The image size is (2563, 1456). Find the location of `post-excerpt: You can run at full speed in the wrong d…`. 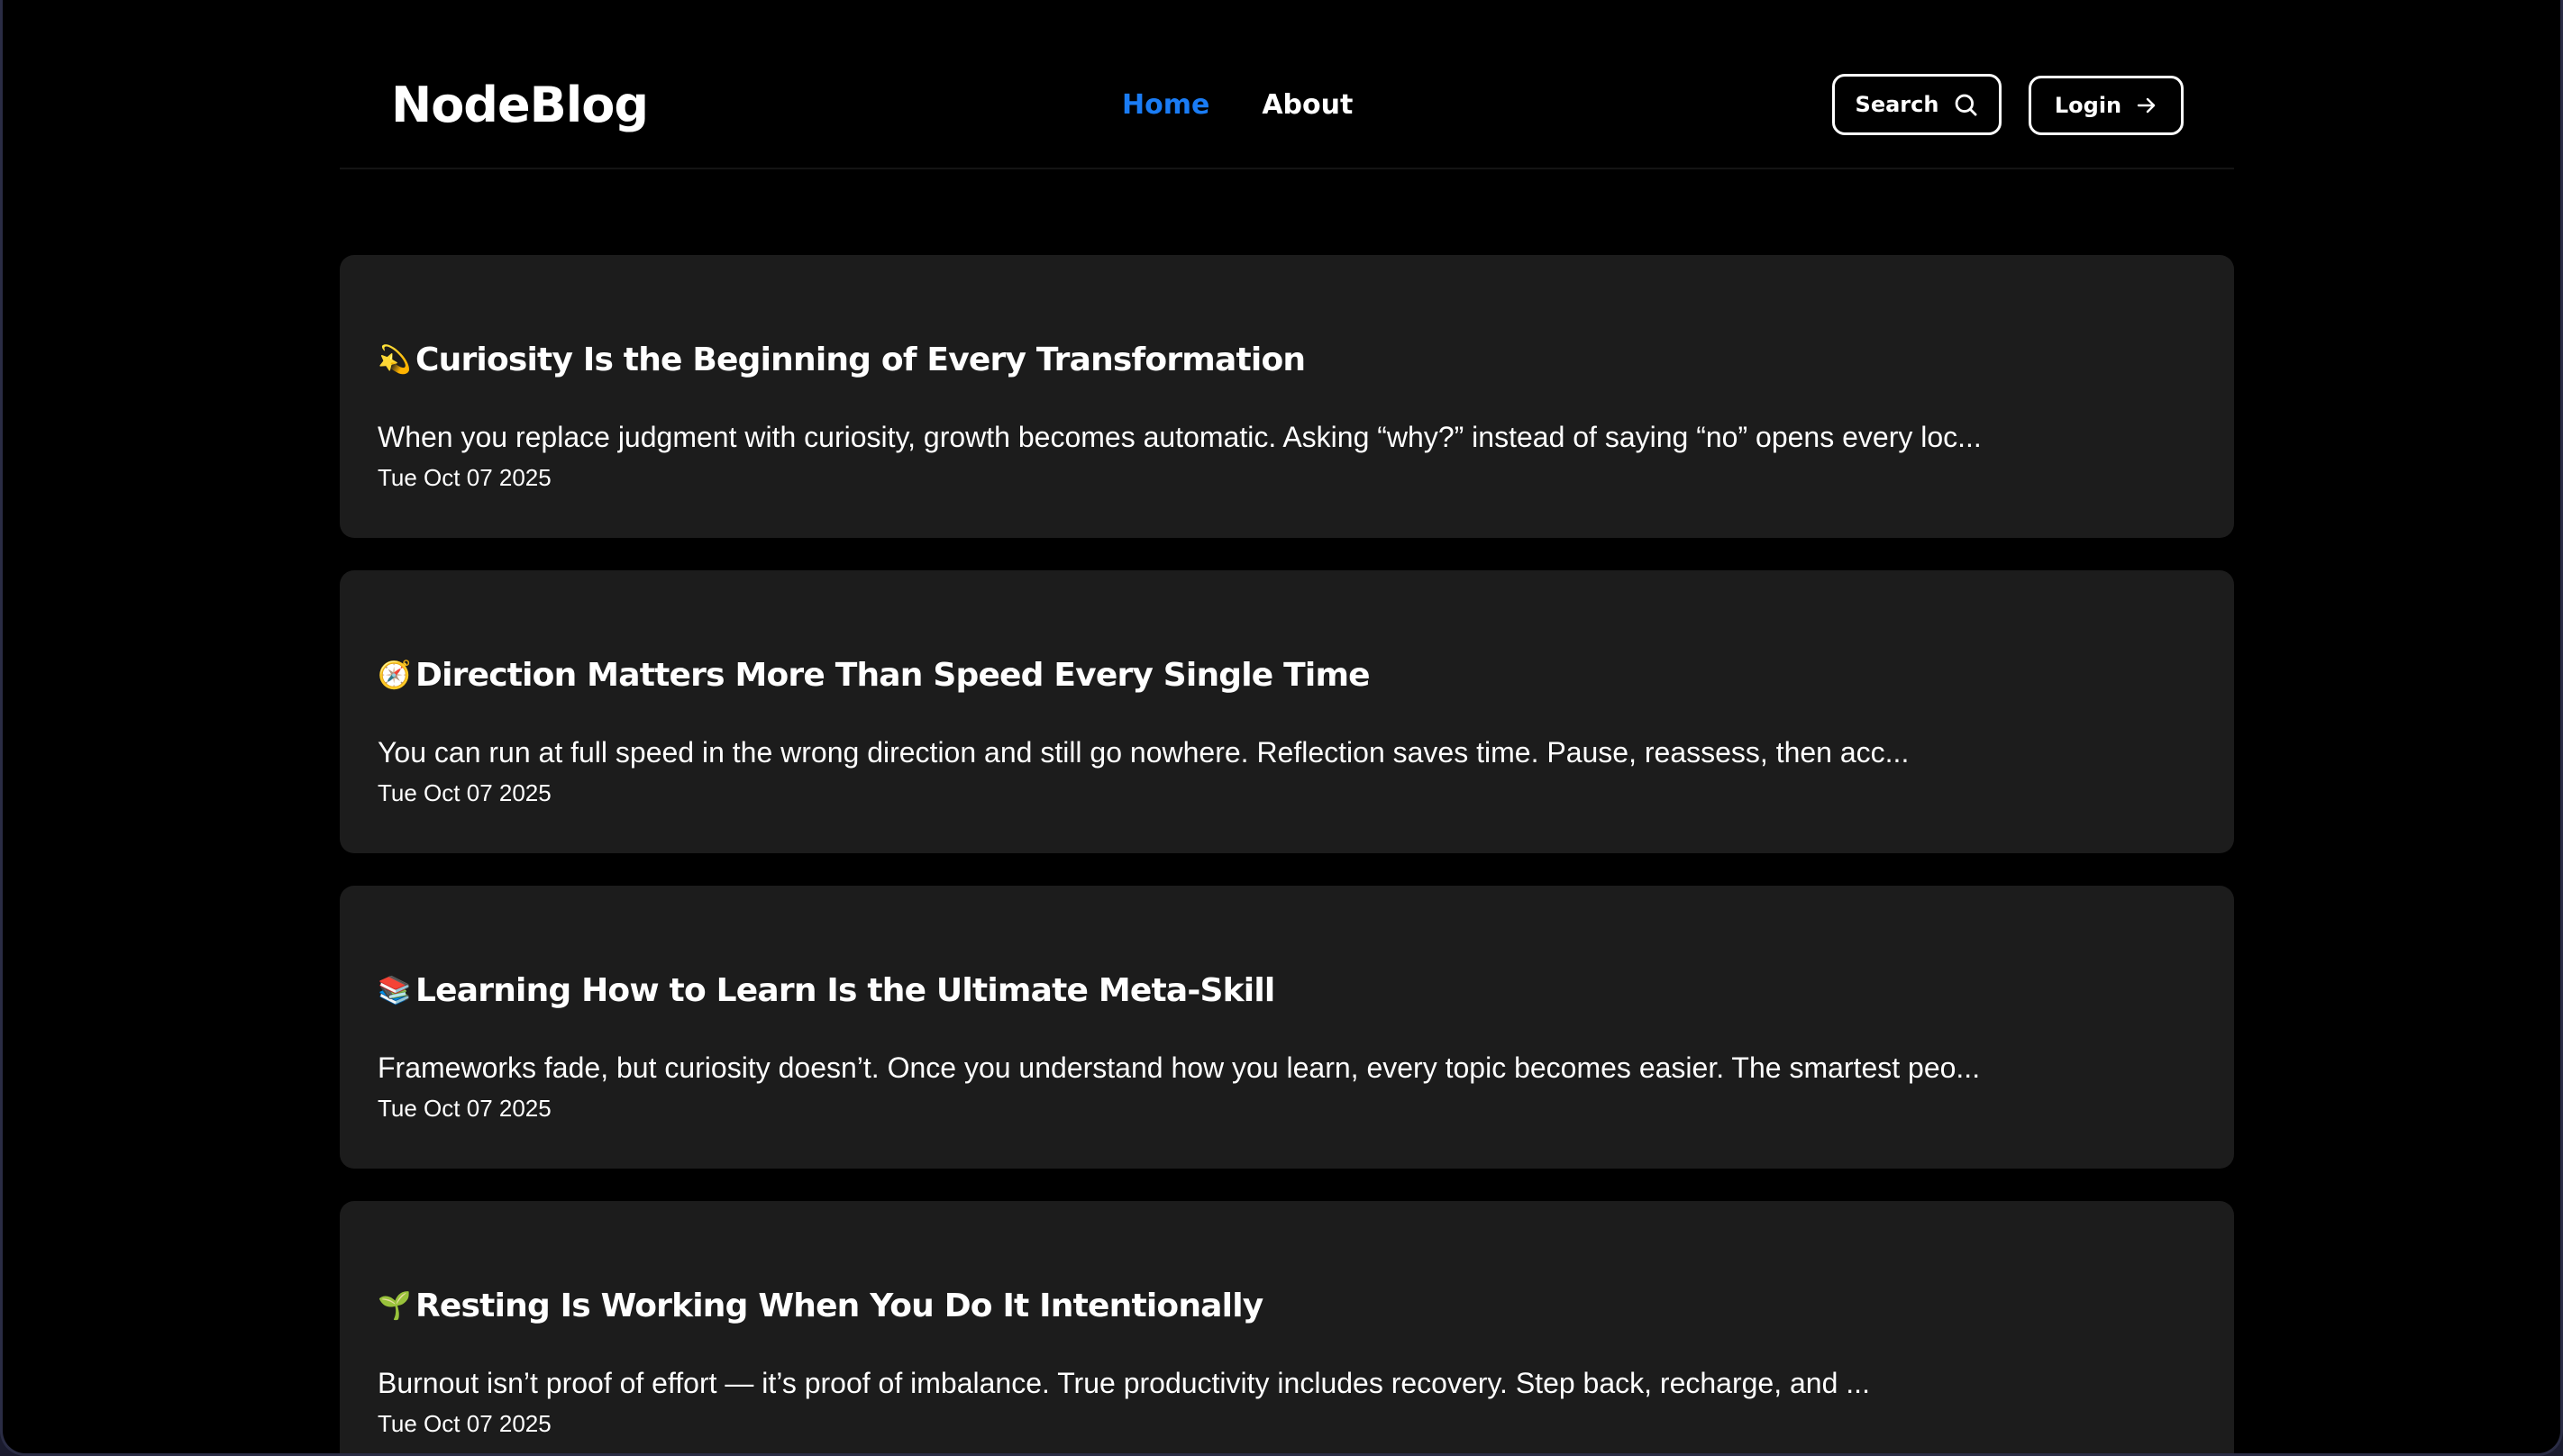

post-excerpt: You can run at full speed in the wrong d… is located at coordinates (1144, 753).